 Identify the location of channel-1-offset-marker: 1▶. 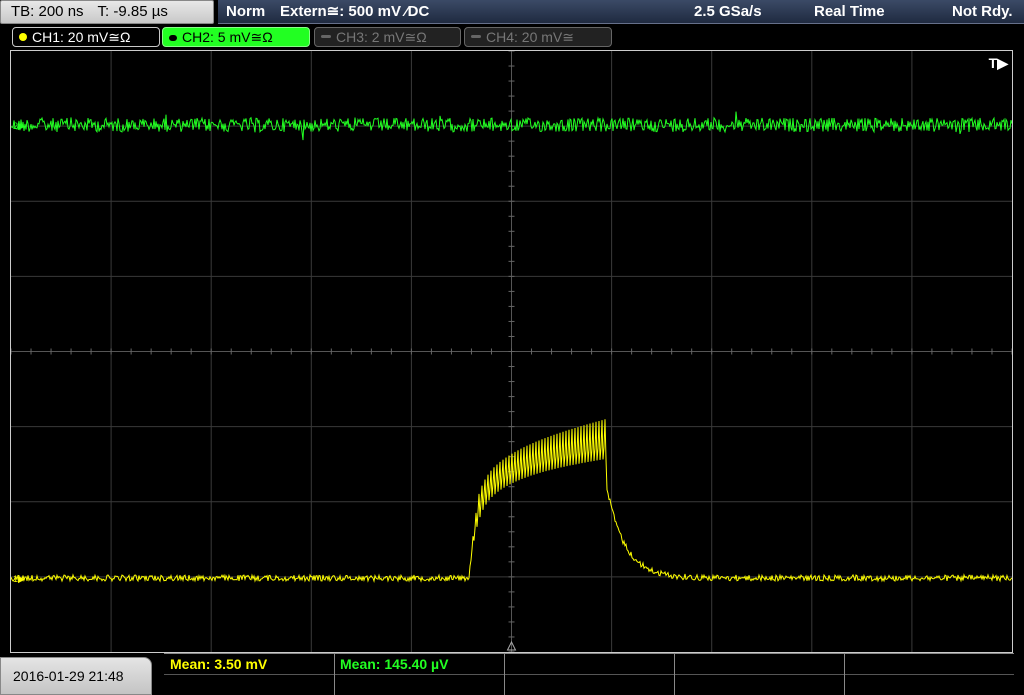
(19, 579).